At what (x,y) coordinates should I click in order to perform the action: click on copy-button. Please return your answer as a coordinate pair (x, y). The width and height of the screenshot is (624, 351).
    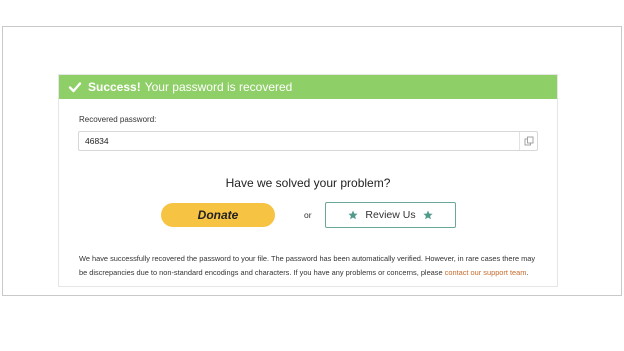
    Looking at the image, I should click on (528, 141).